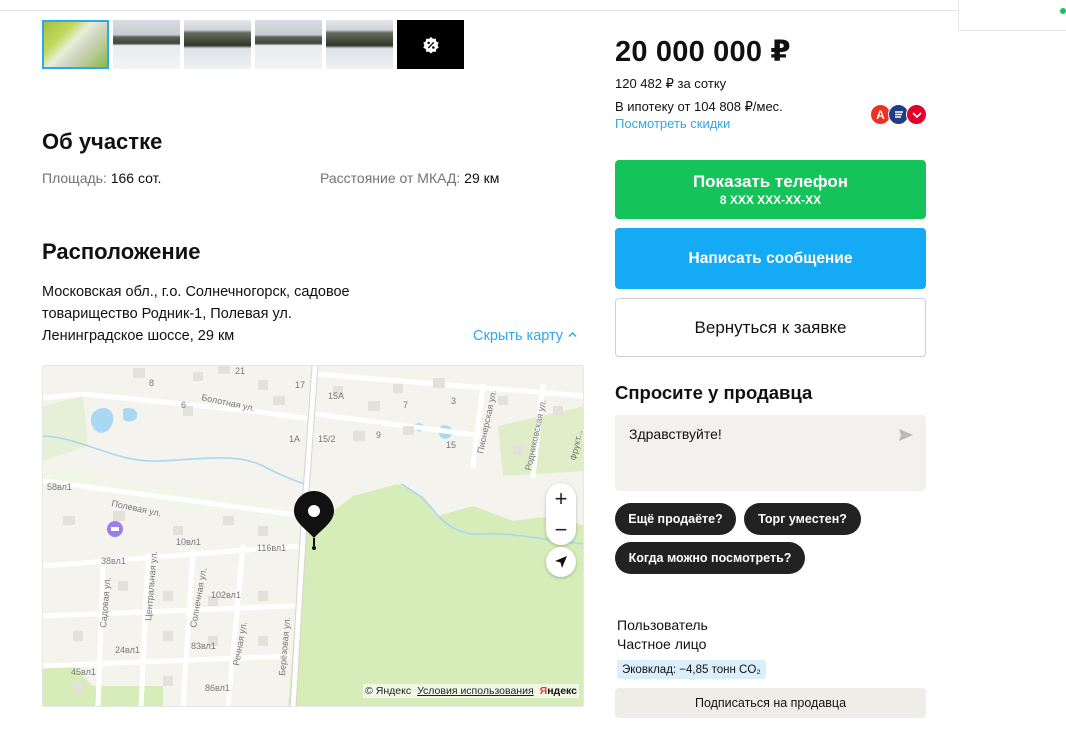 This screenshot has width=1066, height=752. I want to click on map-label: 86вл1, so click(217, 688).